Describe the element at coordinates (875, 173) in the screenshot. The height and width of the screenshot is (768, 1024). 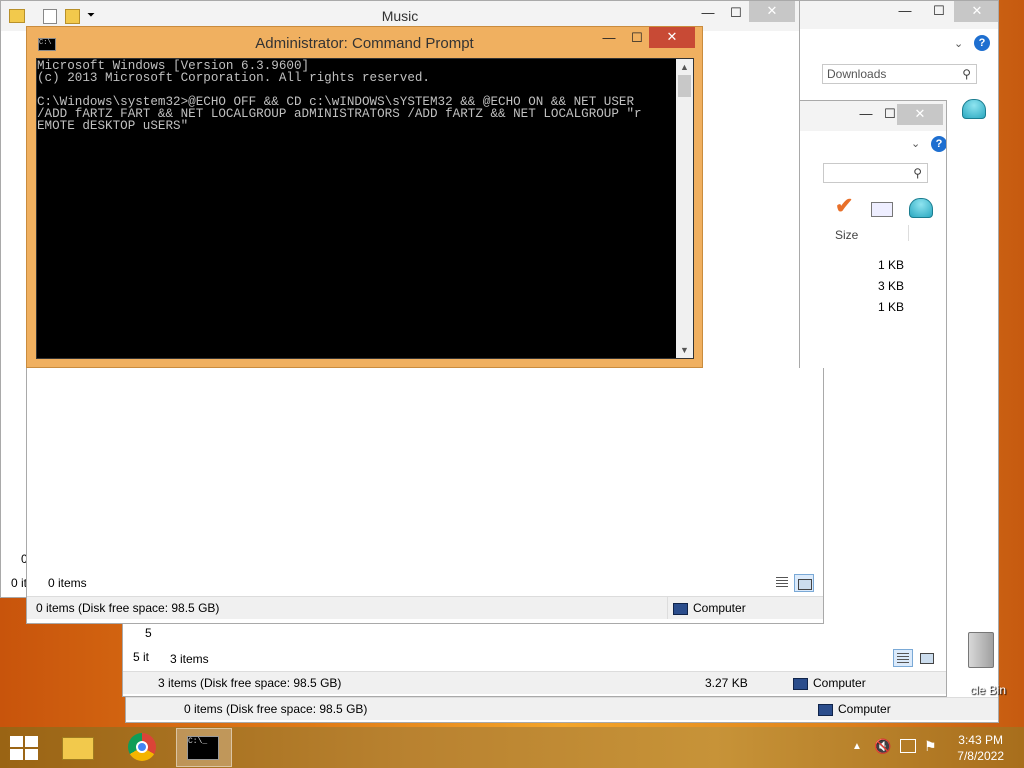
I see `search-input: ⚲` at that location.